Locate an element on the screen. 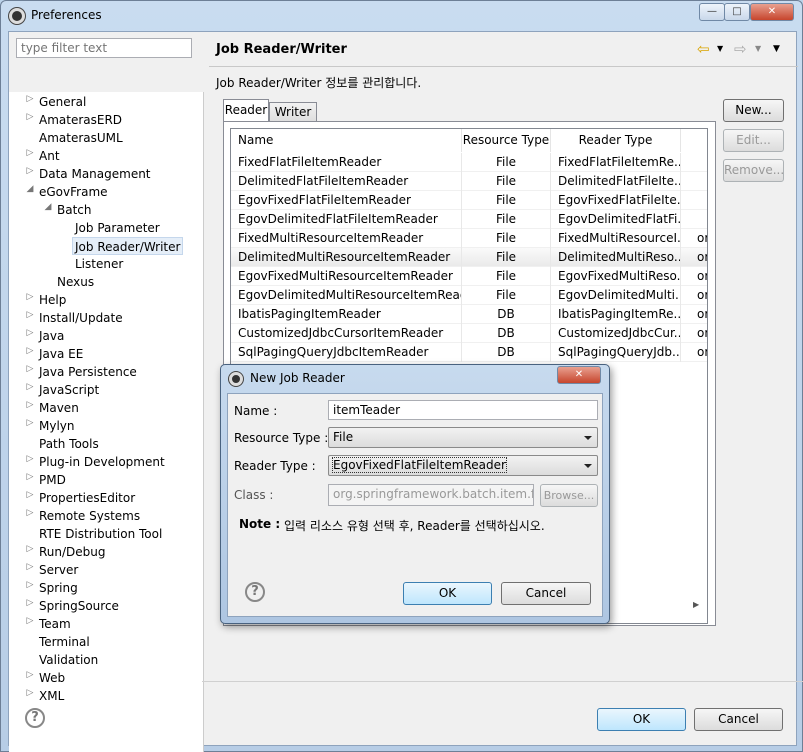 This screenshot has height=752, width=803. tree-item: eGovFrame is located at coordinates (73, 192).